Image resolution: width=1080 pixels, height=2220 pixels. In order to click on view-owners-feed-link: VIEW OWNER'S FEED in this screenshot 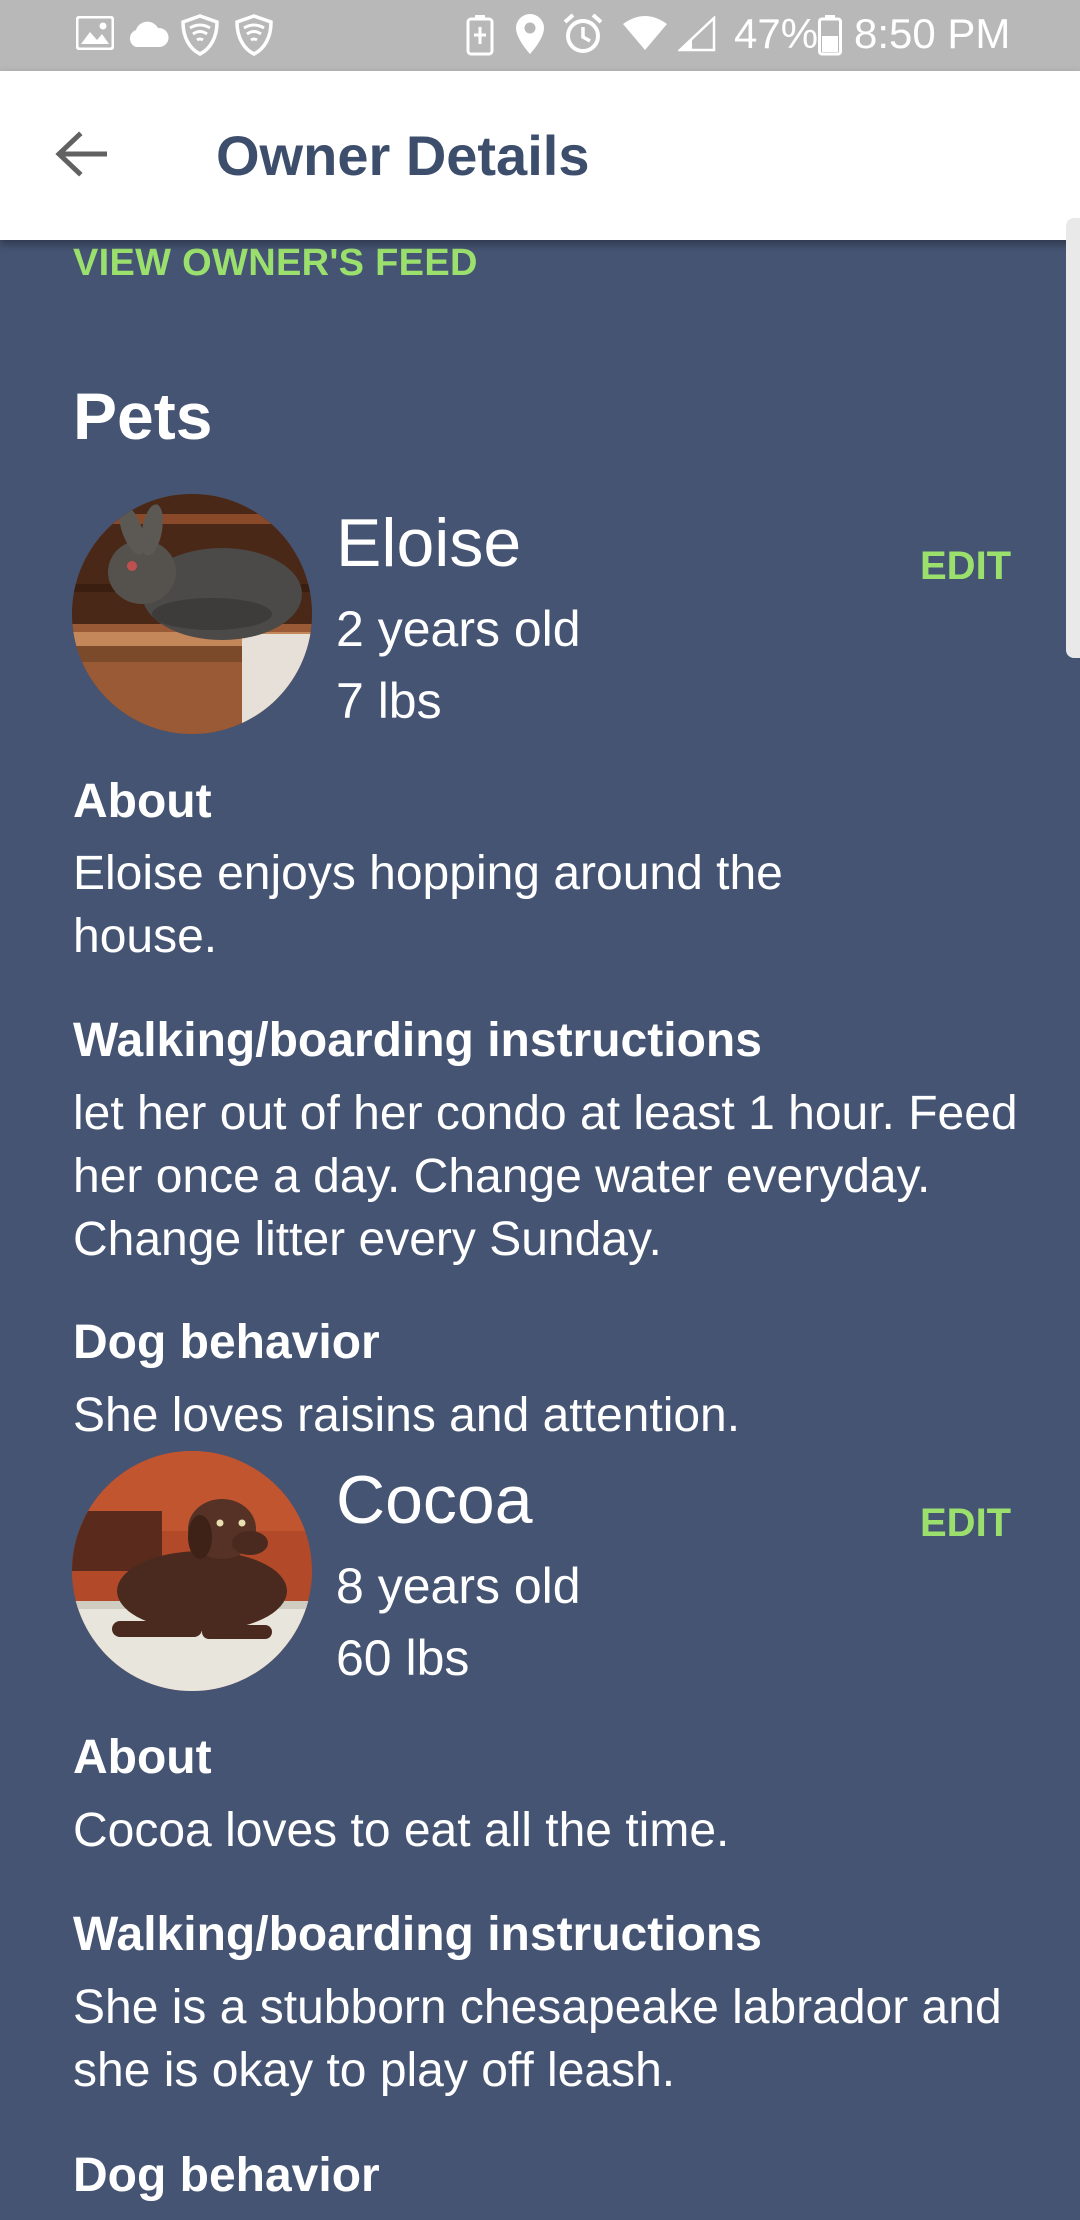, I will do `click(275, 263)`.